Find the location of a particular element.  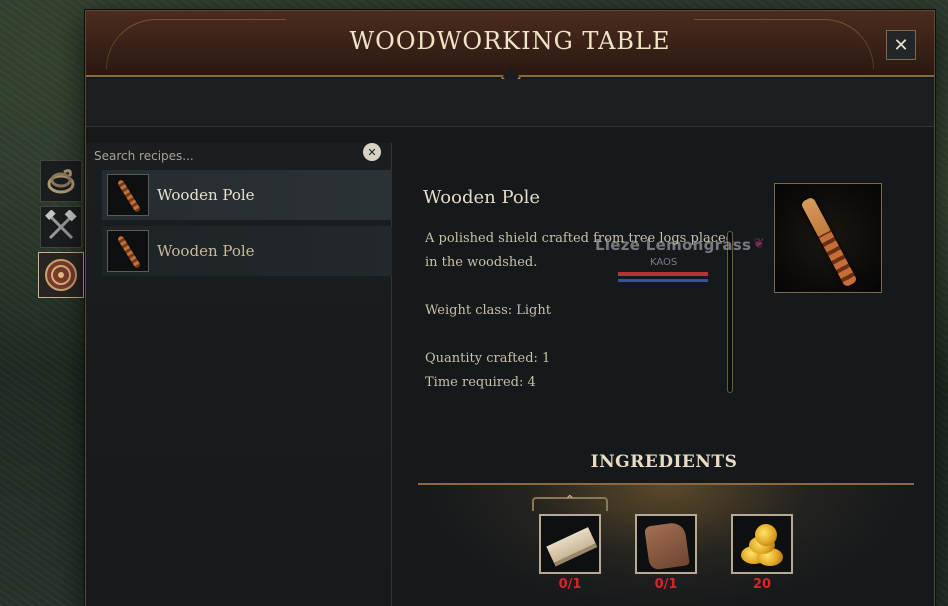

leather-hide-icon is located at coordinates (667, 546).